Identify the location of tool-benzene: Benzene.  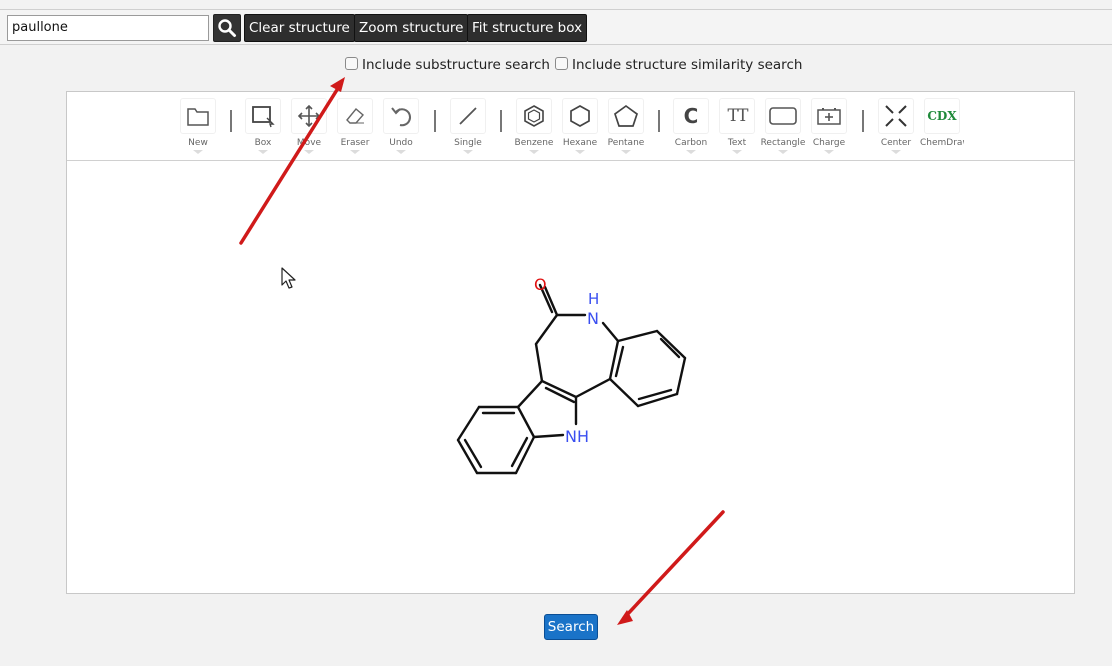
(534, 125).